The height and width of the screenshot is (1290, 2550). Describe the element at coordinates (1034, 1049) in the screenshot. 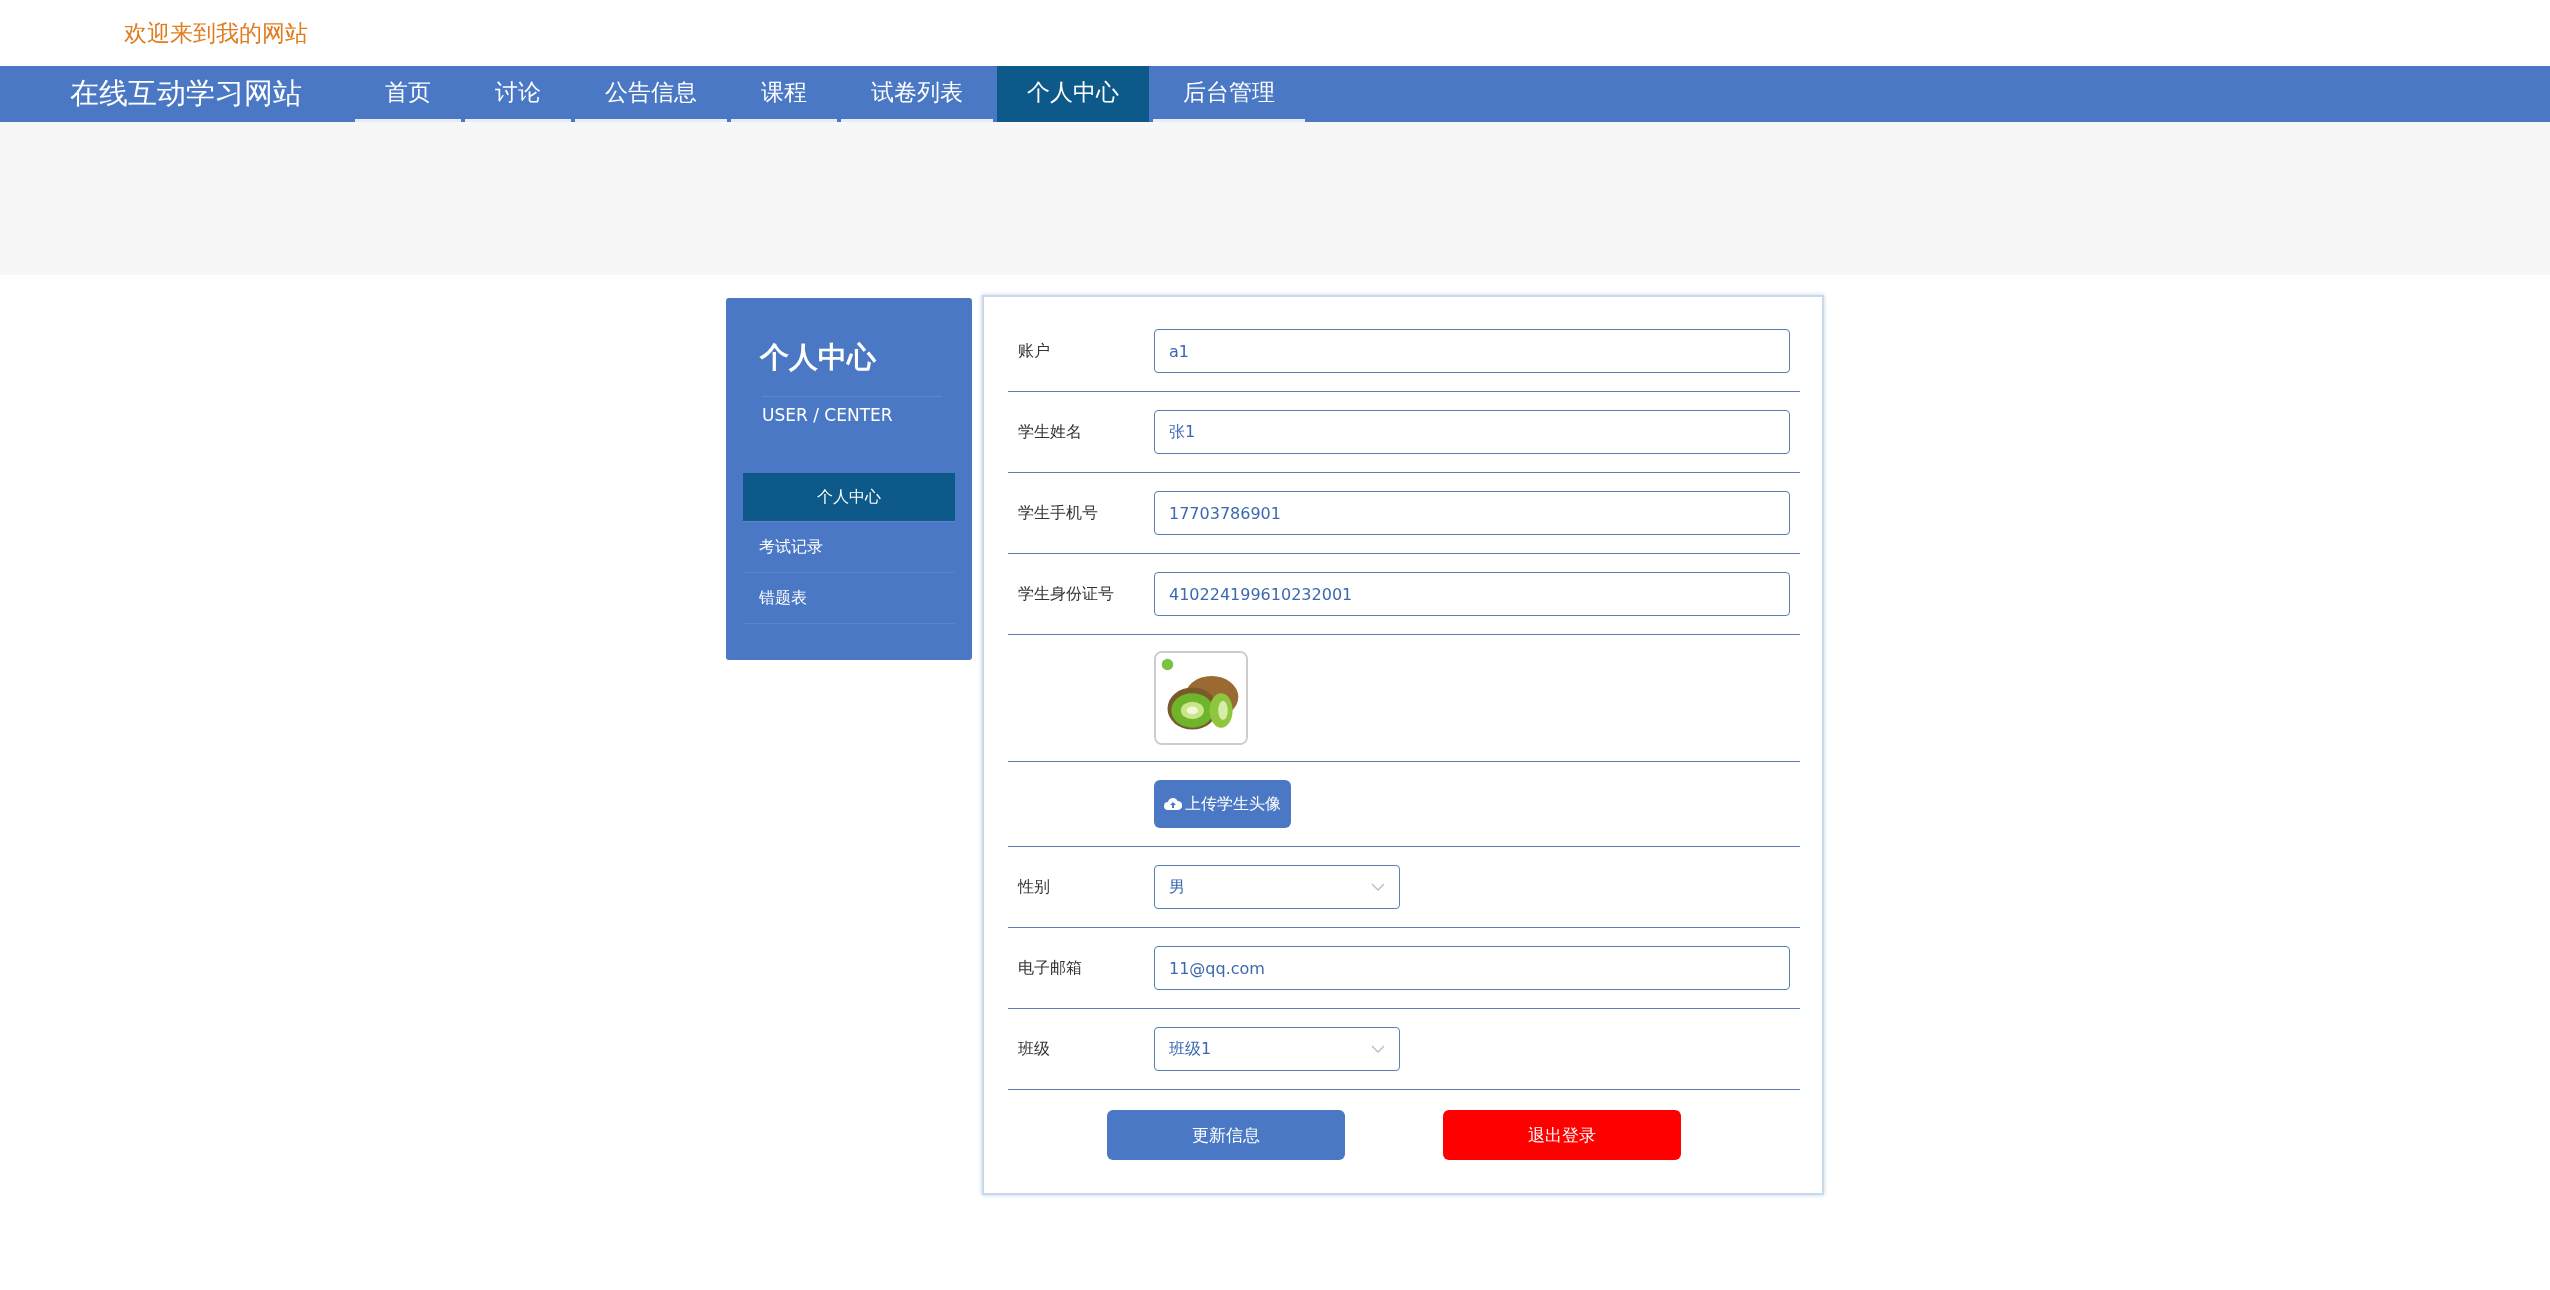

I see `field-label: 班级` at that location.